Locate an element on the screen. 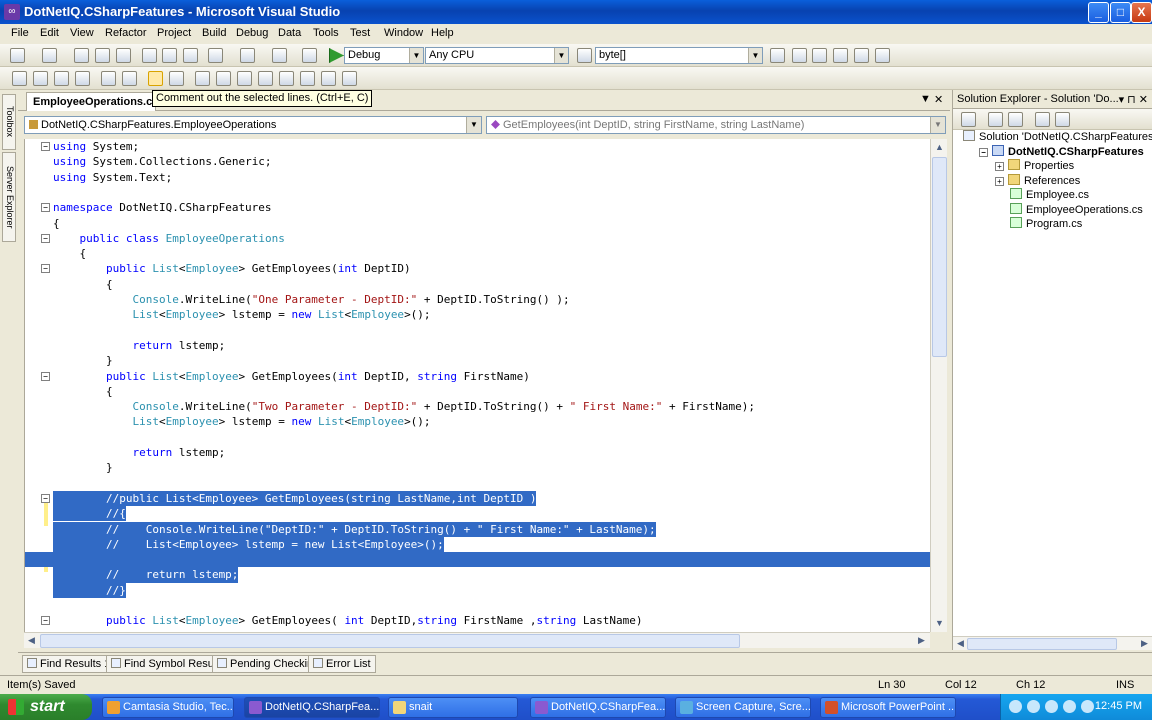 The width and height of the screenshot is (1152, 720). solution-configuration-select: Debug ▼ is located at coordinates (384, 55).